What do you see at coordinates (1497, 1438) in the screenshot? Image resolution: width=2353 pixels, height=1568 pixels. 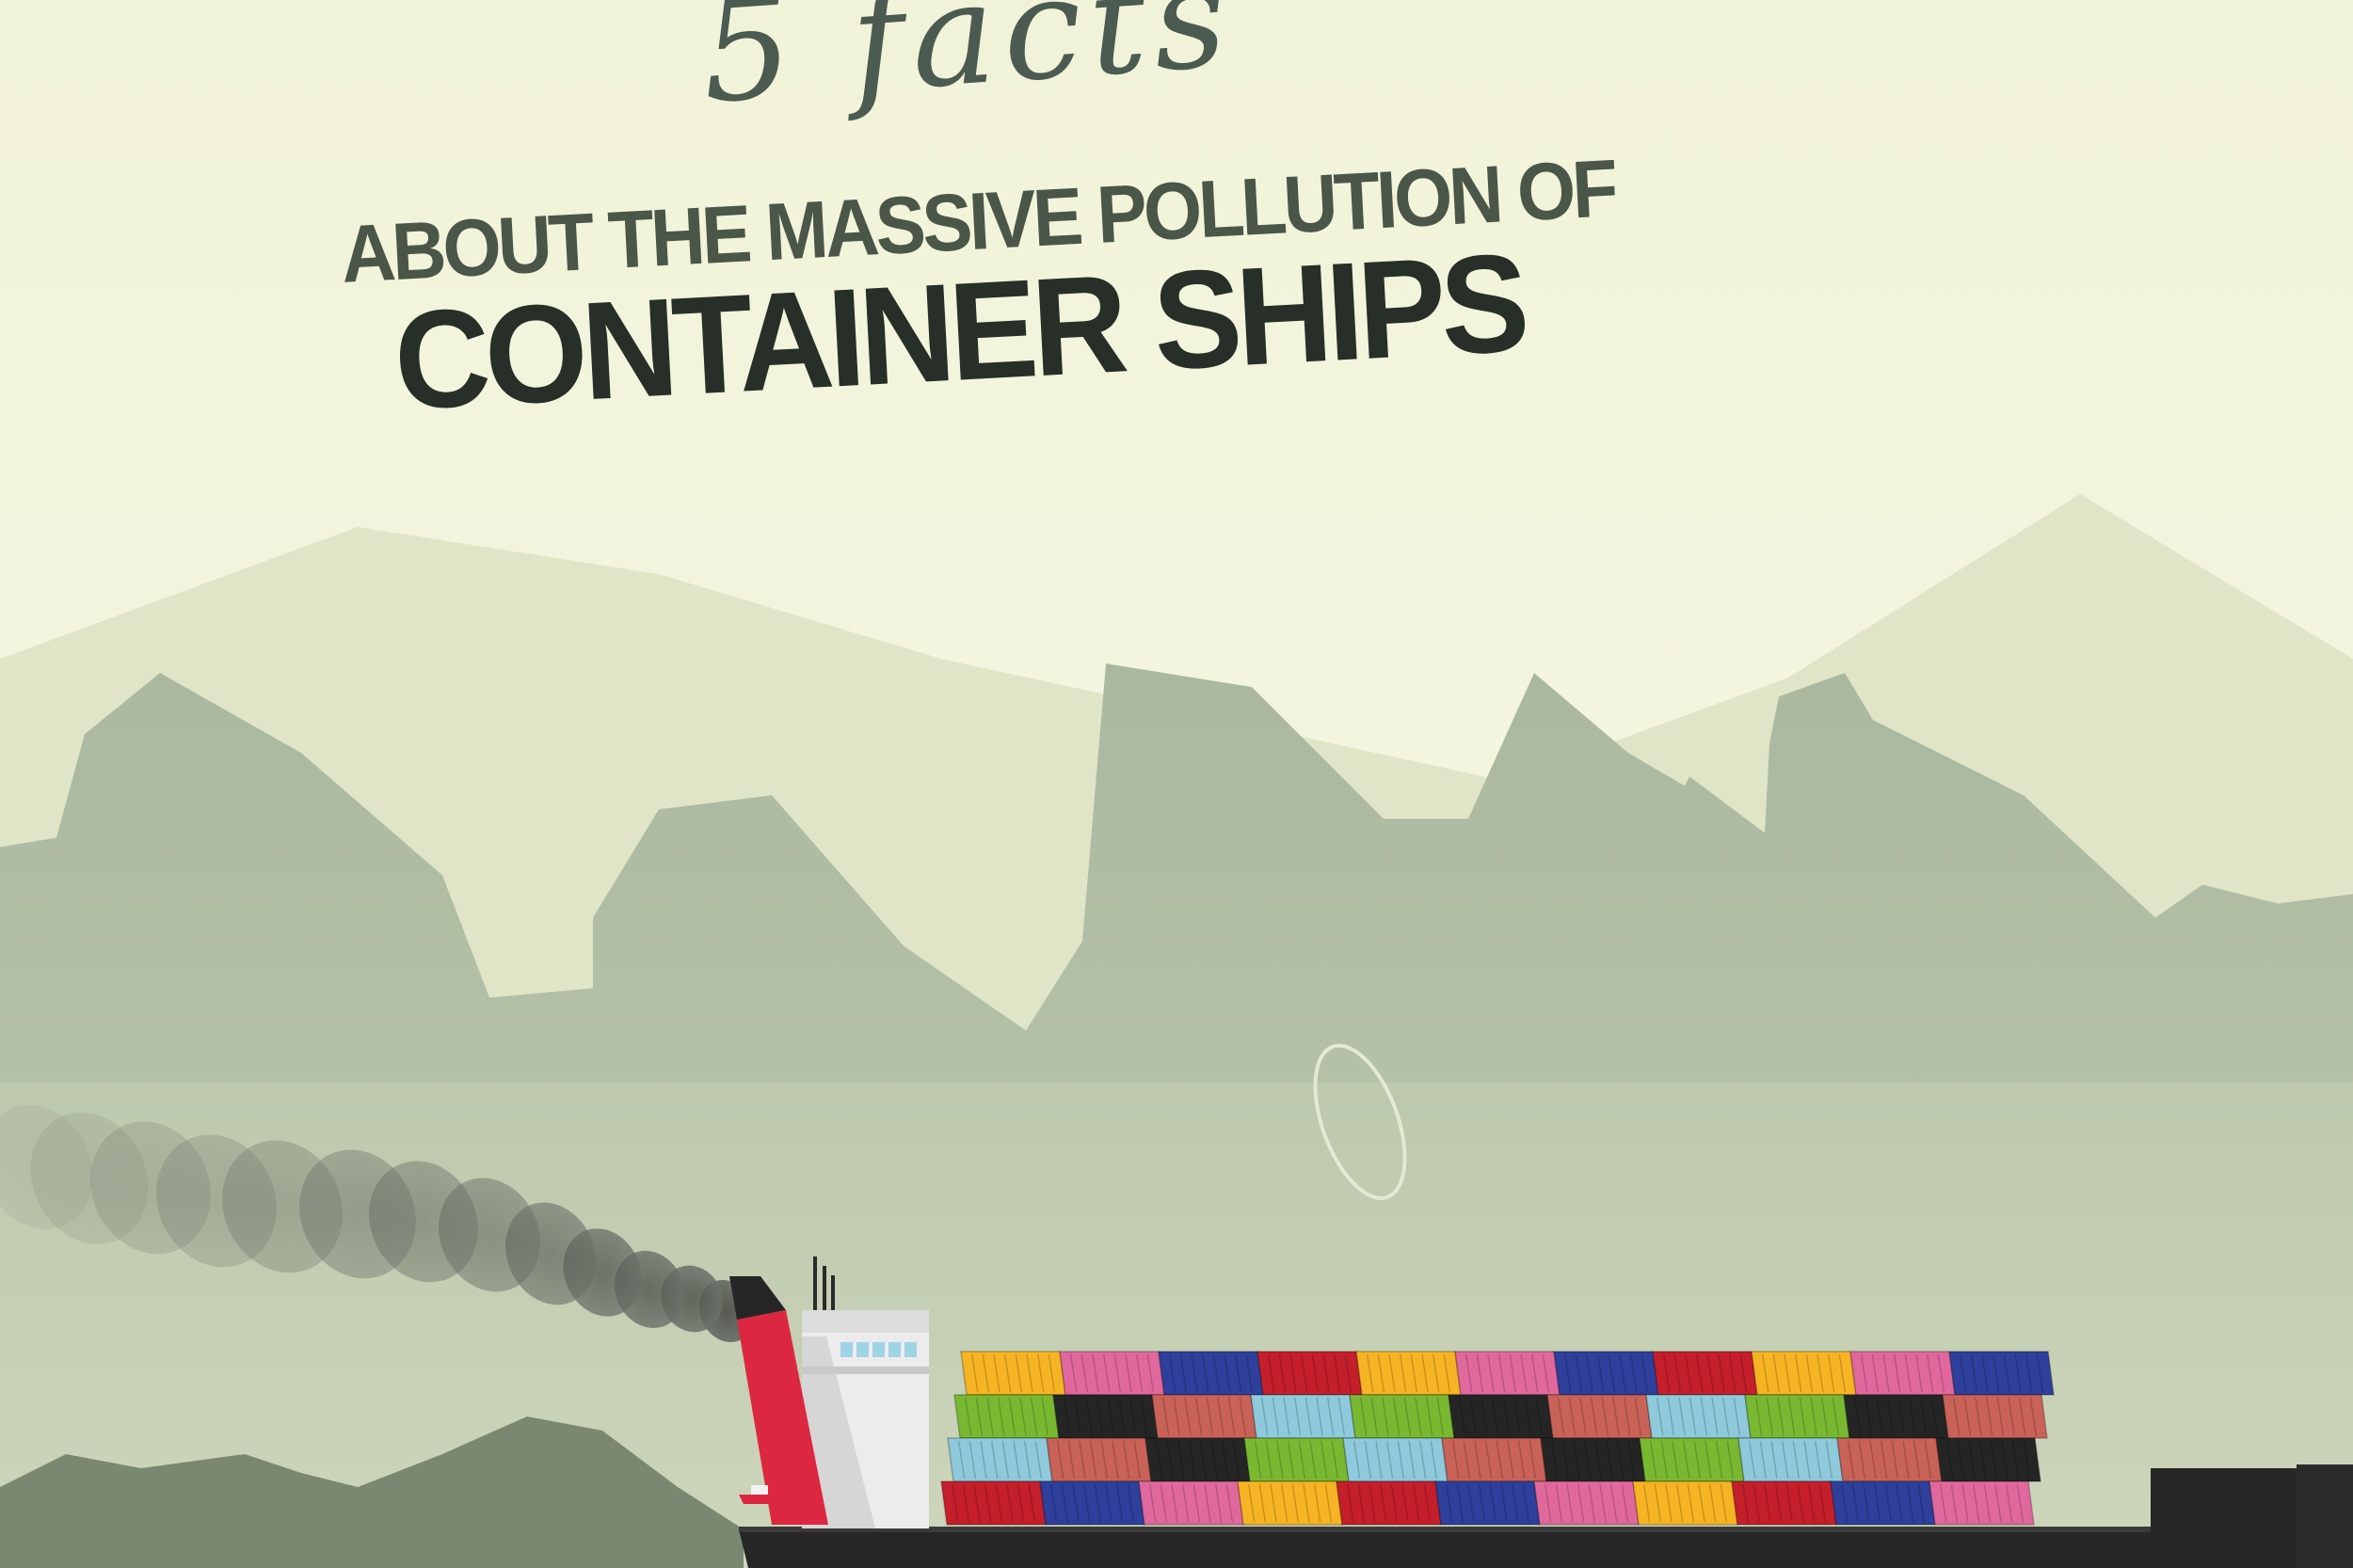 I see `container-stack` at bounding box center [1497, 1438].